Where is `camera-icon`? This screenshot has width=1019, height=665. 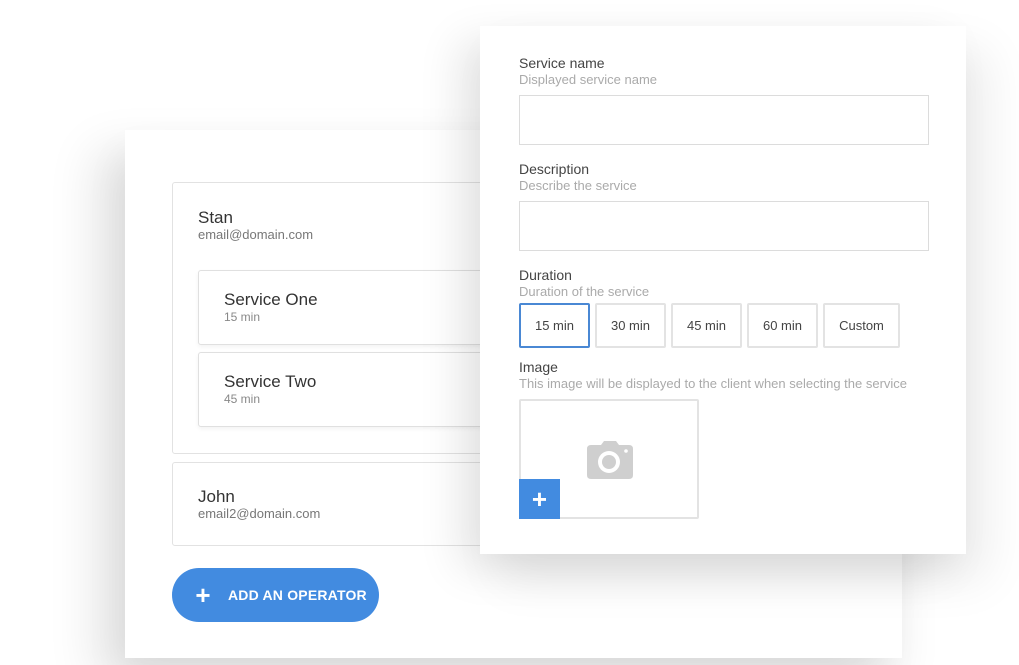 camera-icon is located at coordinates (610, 460).